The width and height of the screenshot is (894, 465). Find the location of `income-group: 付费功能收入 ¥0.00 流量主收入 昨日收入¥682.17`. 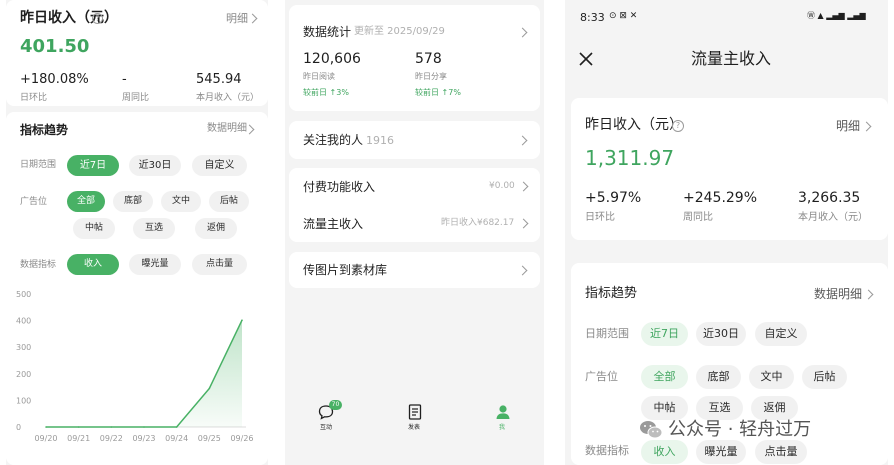

income-group: 付费功能收入 ¥0.00 流量主收入 昨日收入¥682.17 is located at coordinates (414, 205).